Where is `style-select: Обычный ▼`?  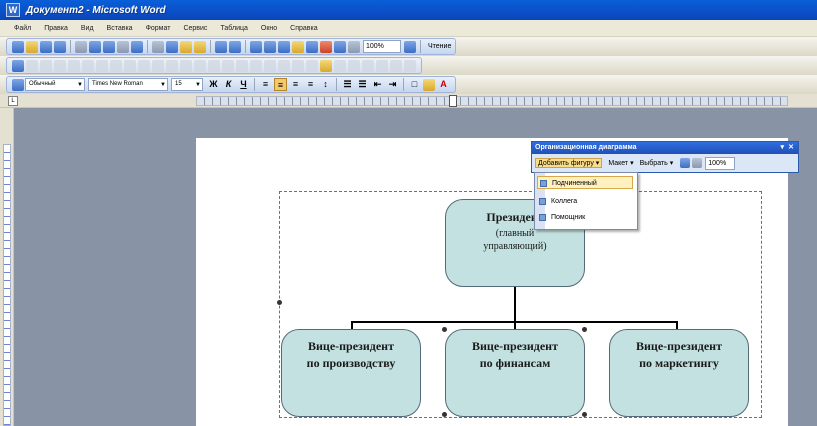 style-select: Обычный ▼ is located at coordinates (55, 84).